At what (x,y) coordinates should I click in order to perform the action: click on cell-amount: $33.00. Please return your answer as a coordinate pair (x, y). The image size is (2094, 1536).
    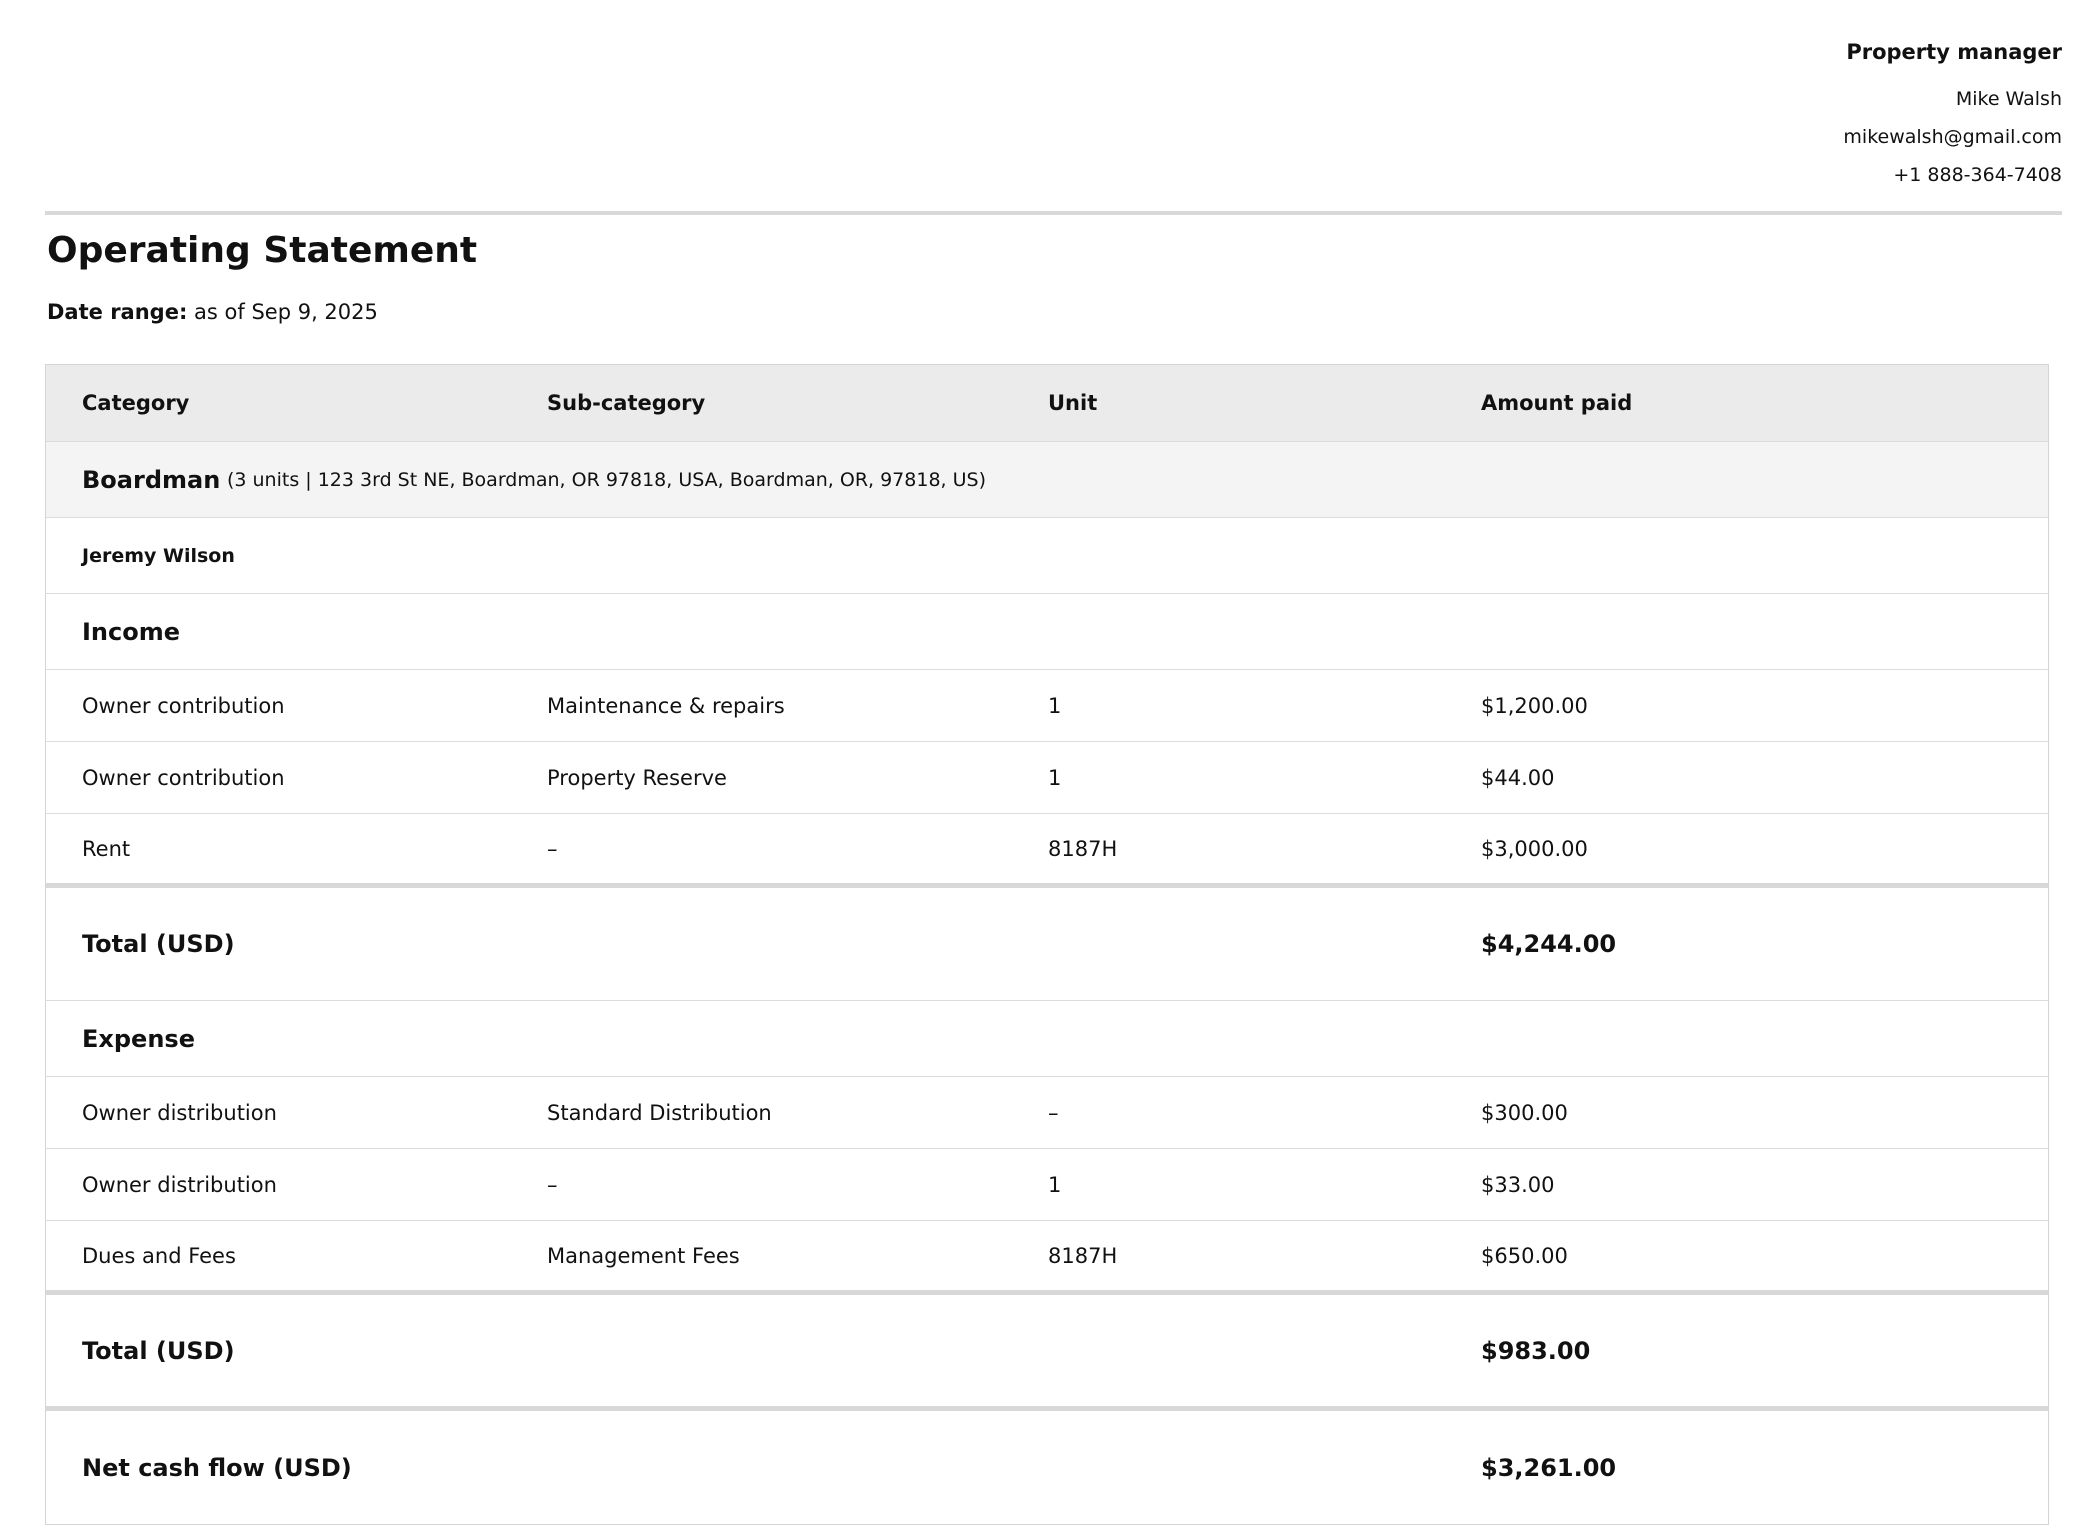
    Looking at the image, I should click on (1518, 1184).